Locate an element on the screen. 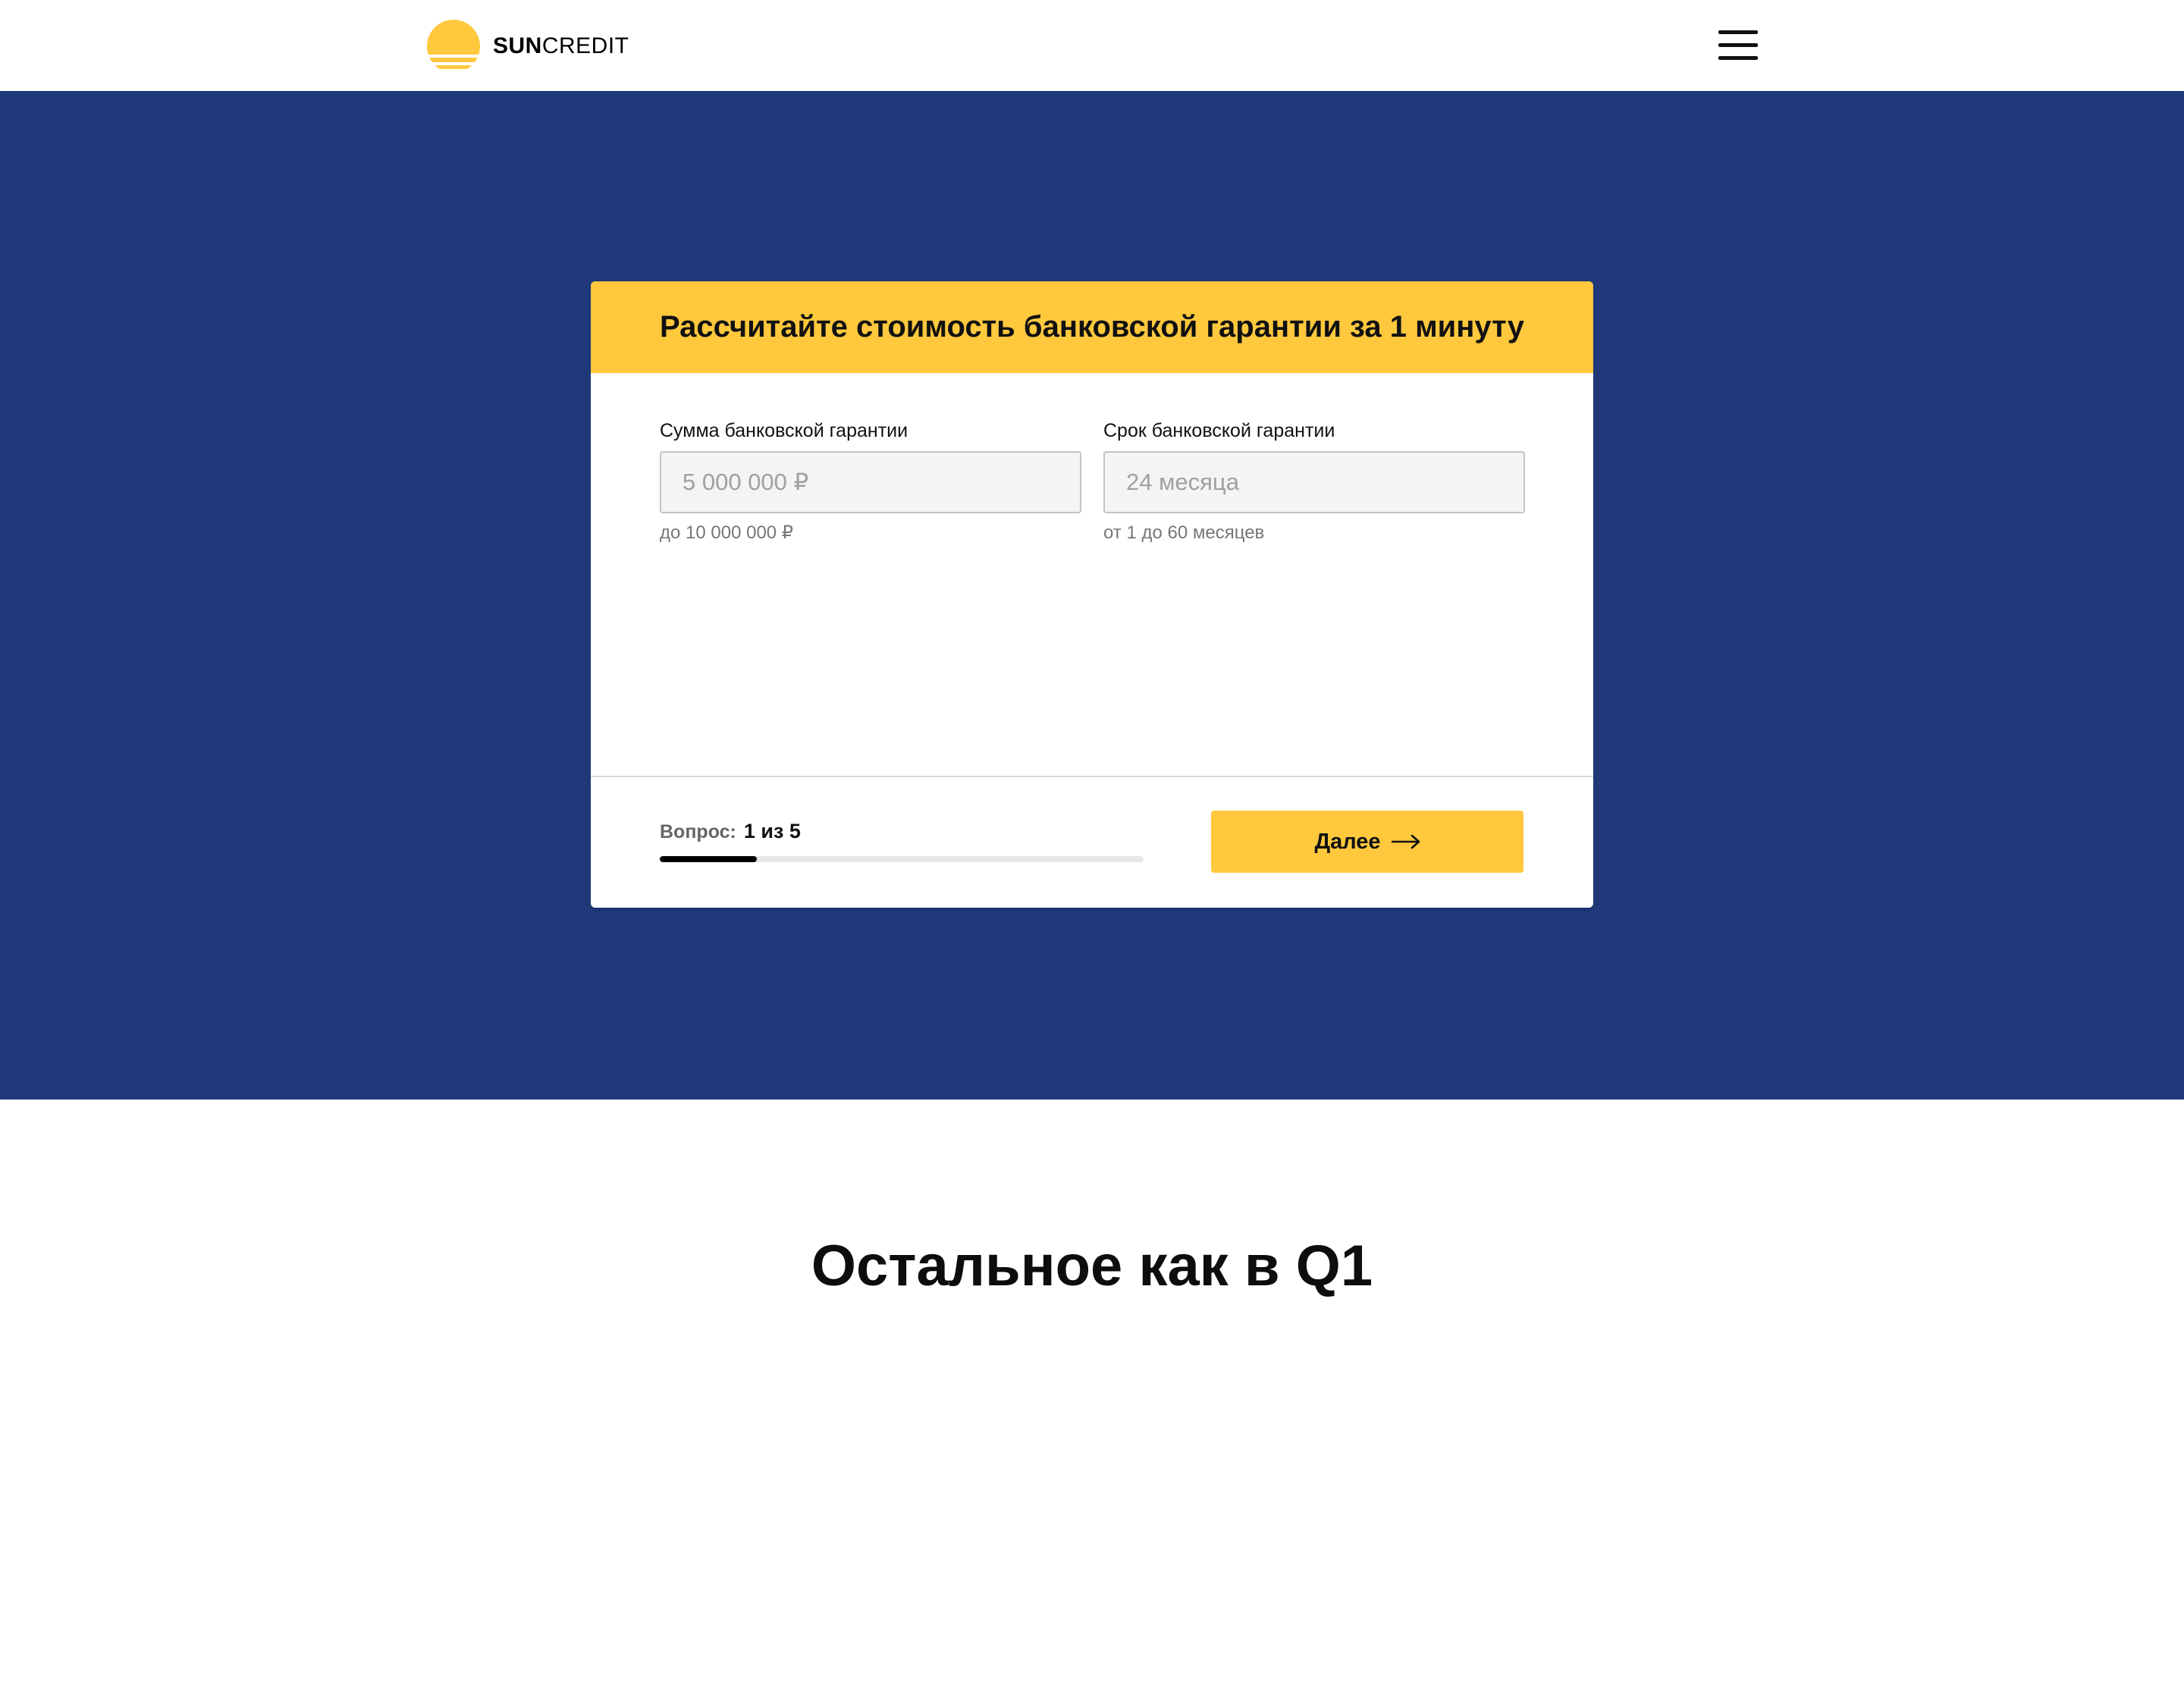 This screenshot has height=1691, width=2184. next-button: Далее is located at coordinates (1367, 842).